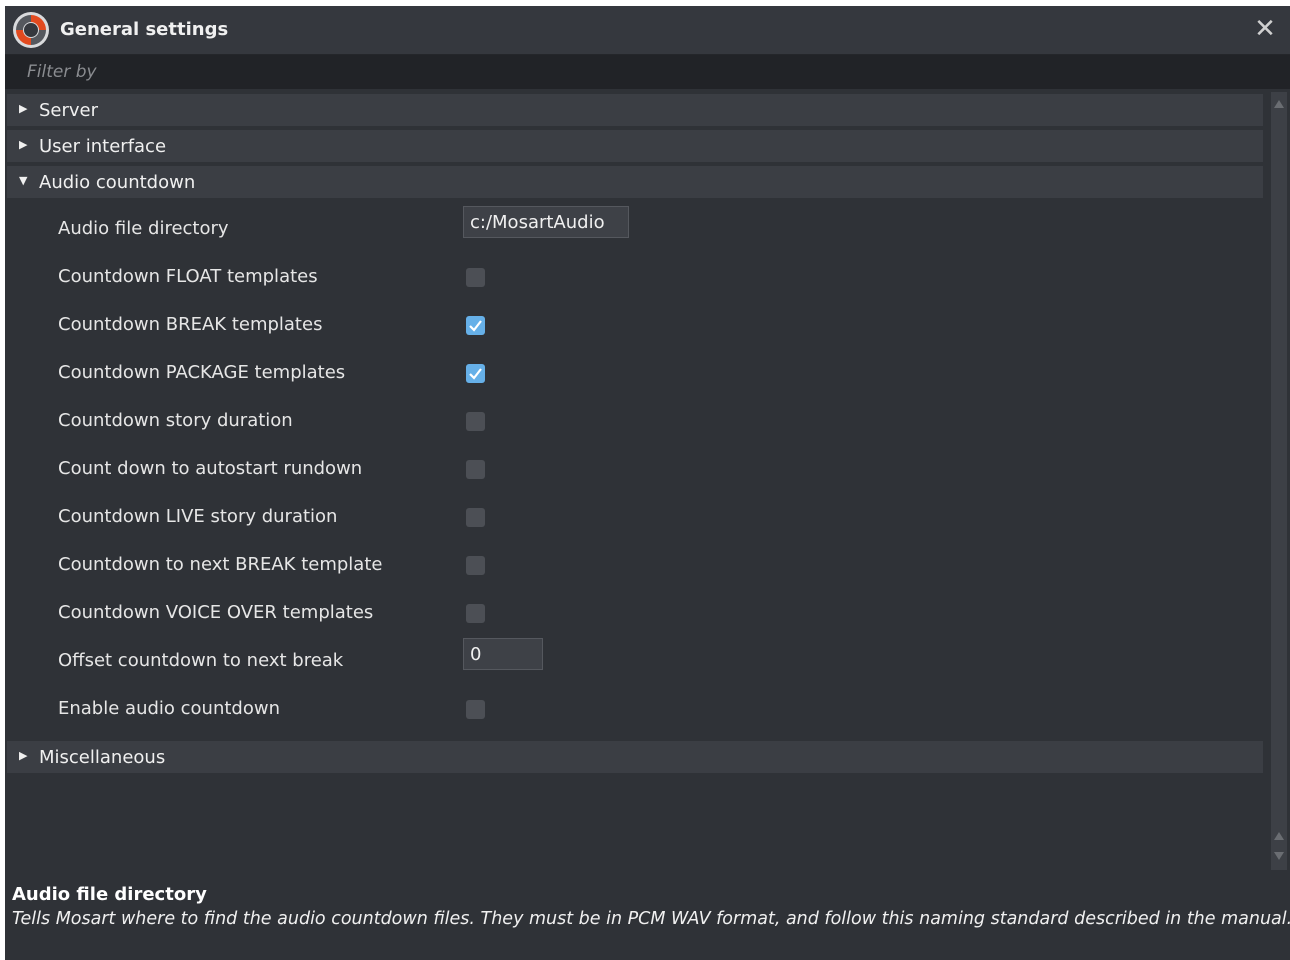 The image size is (1290, 960). I want to click on scrollbar-thumb, so click(1279, 481).